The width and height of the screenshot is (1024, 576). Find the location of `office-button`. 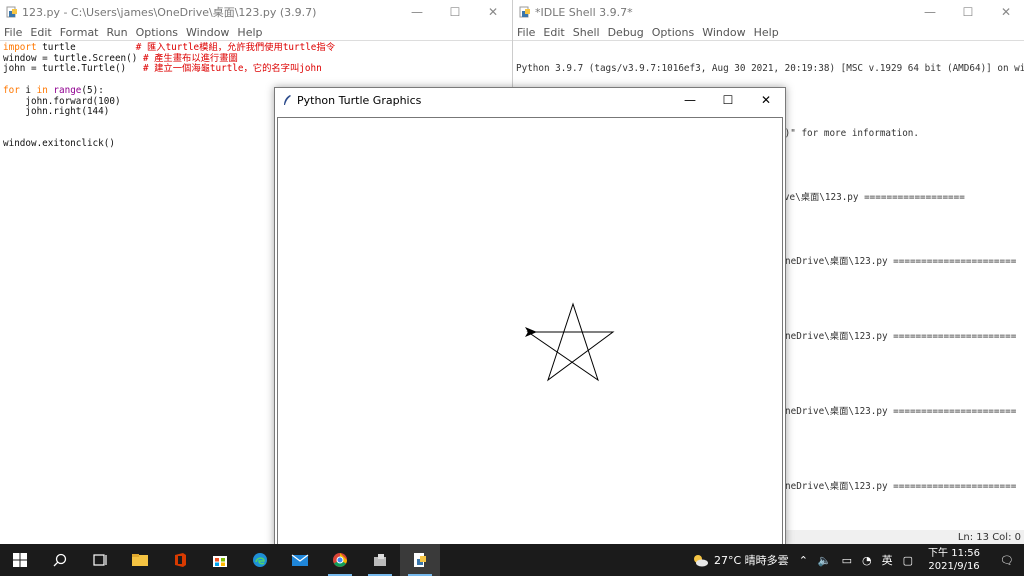

office-button is located at coordinates (180, 560).